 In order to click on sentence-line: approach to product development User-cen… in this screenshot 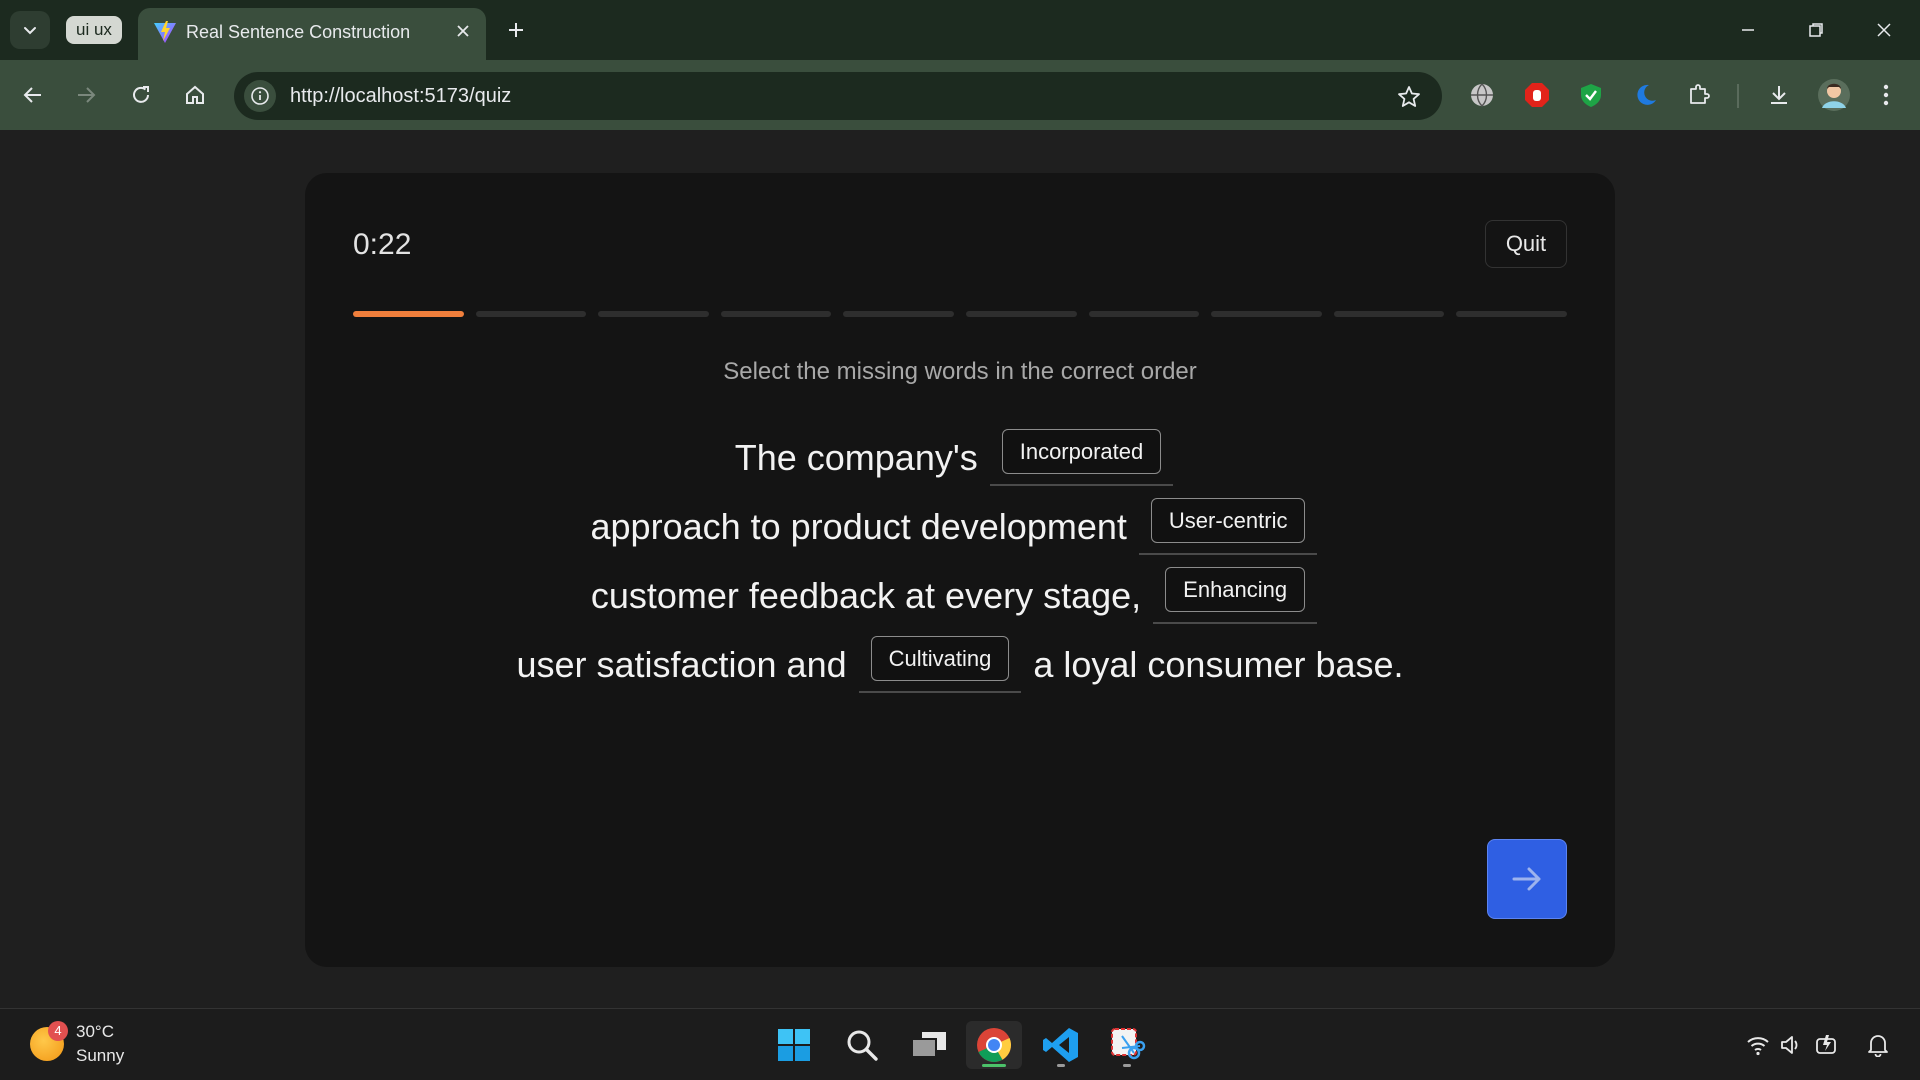, I will do `click(960, 526)`.